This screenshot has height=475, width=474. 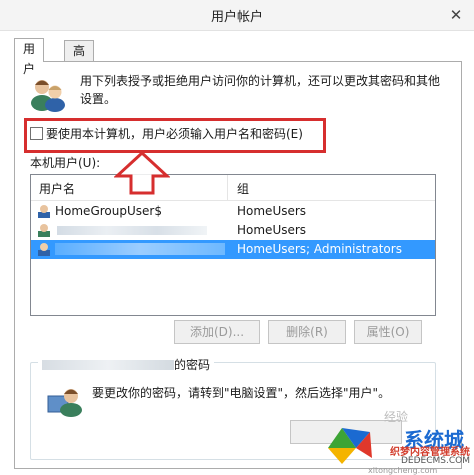 What do you see at coordinates (142, 172) in the screenshot?
I see `arrow-up-icon` at bounding box center [142, 172].